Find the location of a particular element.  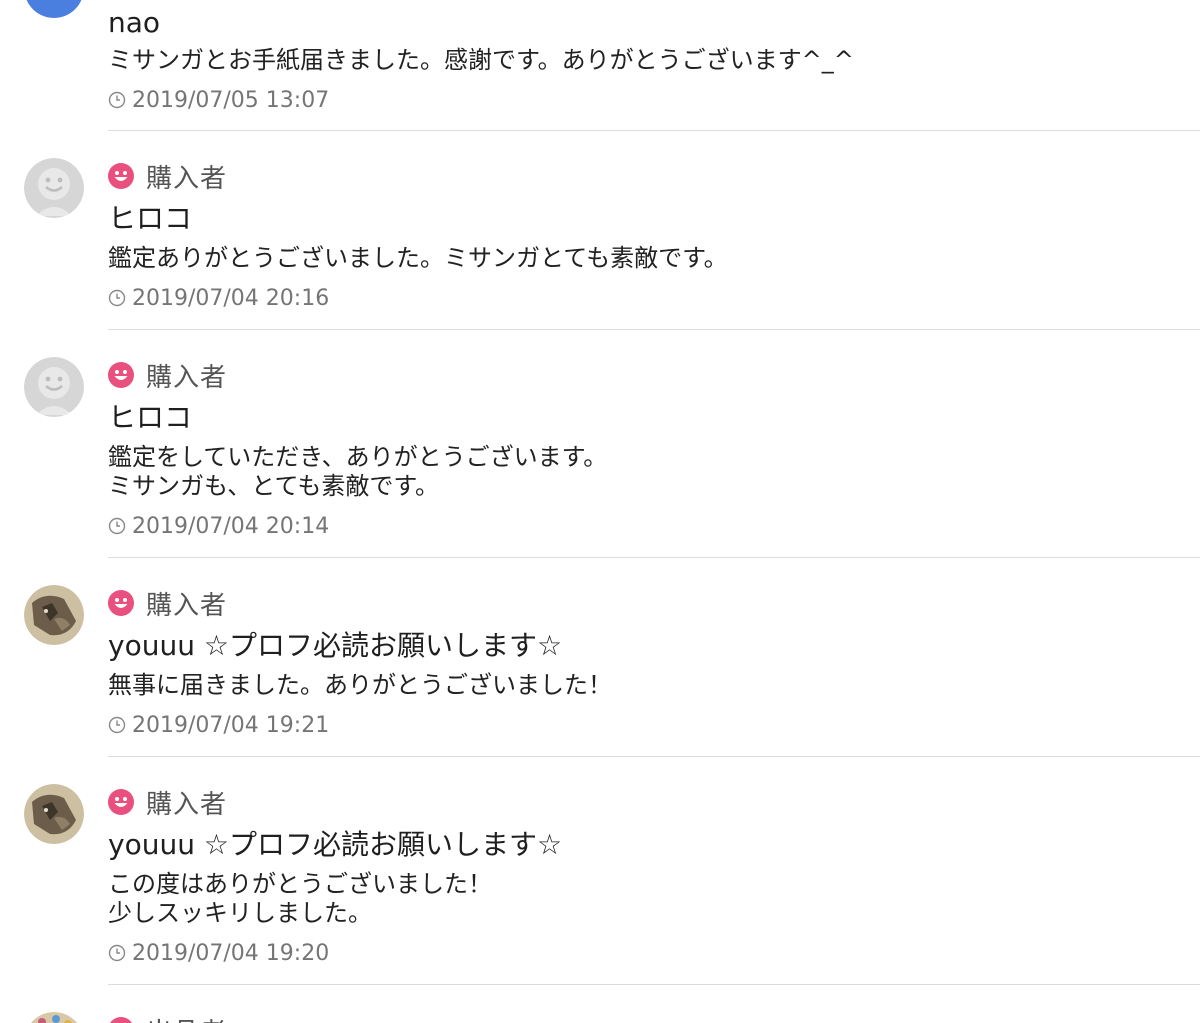

review-date: 2019/07/04 20:14 is located at coordinates (231, 526).